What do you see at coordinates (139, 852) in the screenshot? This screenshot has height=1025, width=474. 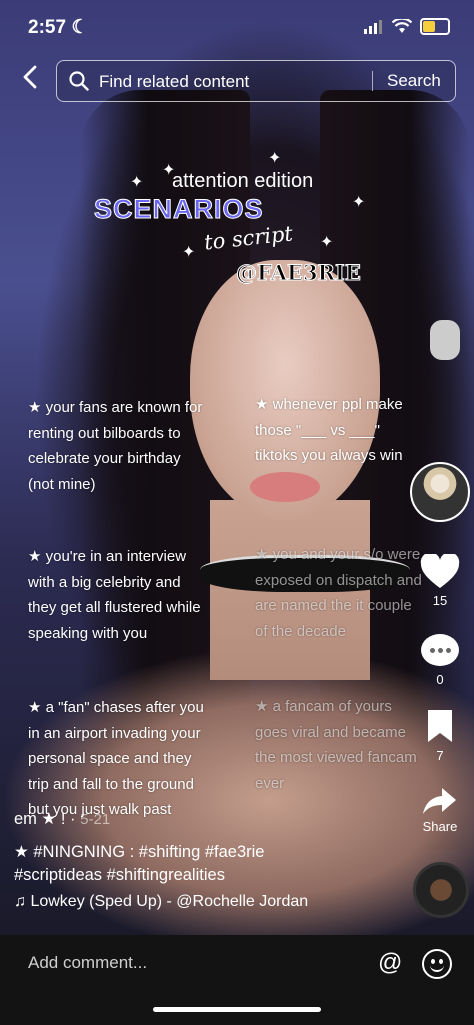 I see `caption-text: ★ #NINGNING : #shifting #fae3rie` at bounding box center [139, 852].